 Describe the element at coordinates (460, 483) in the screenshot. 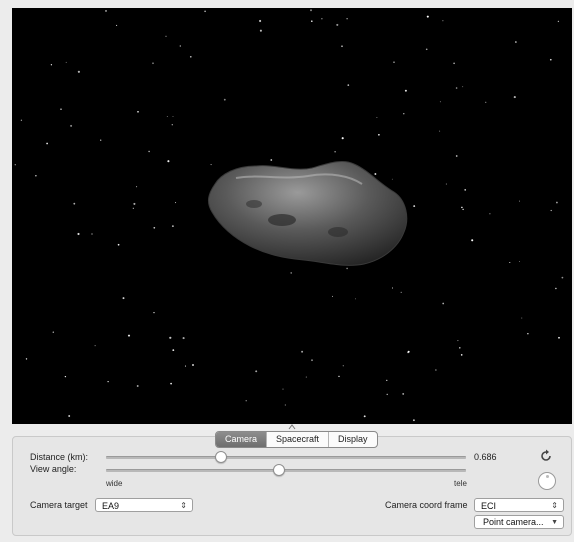

I see `tele-label: tele` at that location.